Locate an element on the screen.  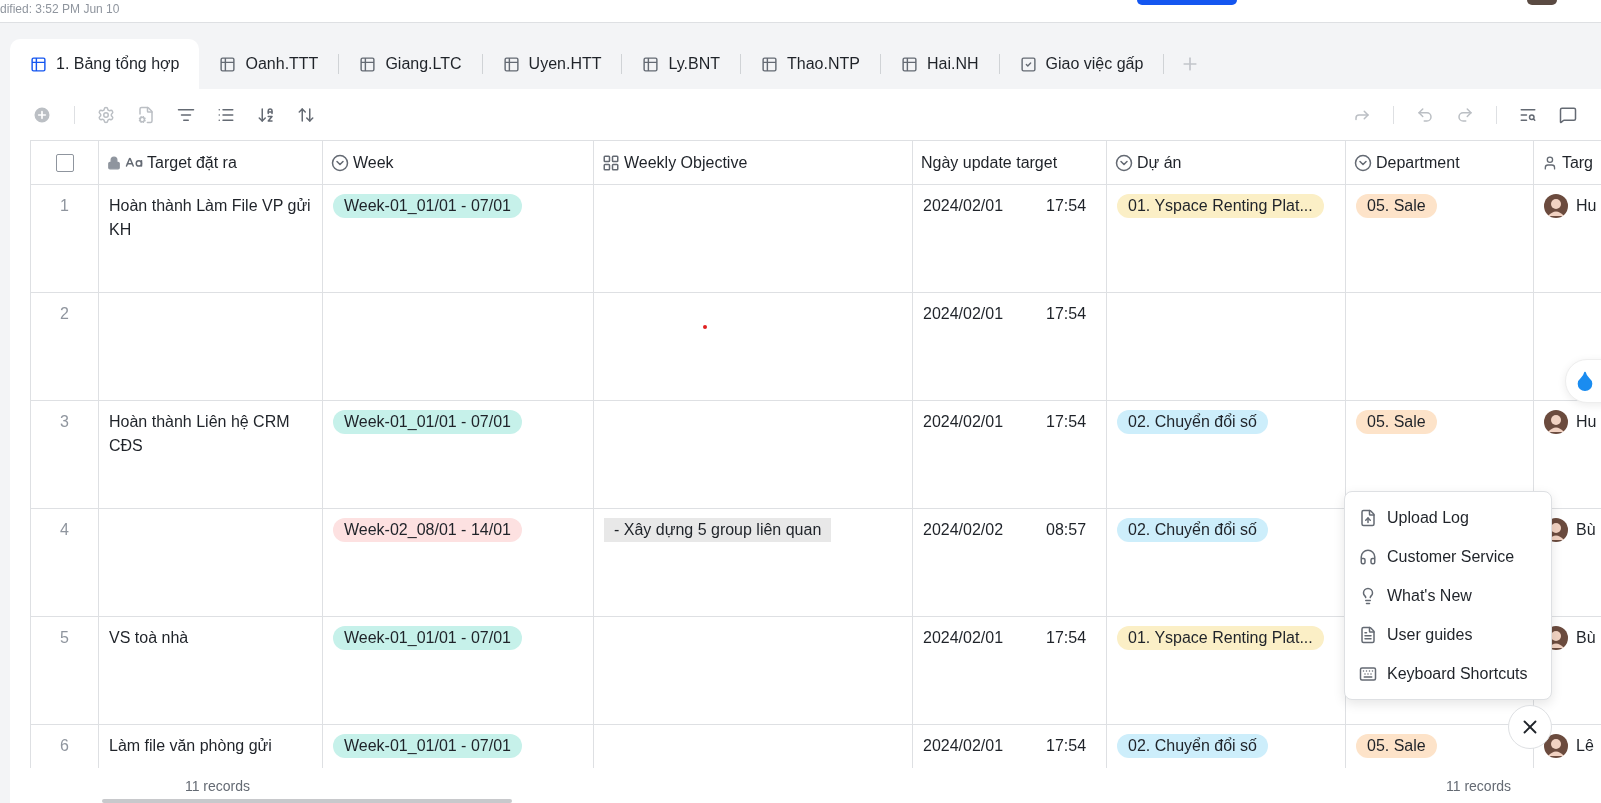
sheet-tab: Ly.BNT is located at coordinates (681, 64).